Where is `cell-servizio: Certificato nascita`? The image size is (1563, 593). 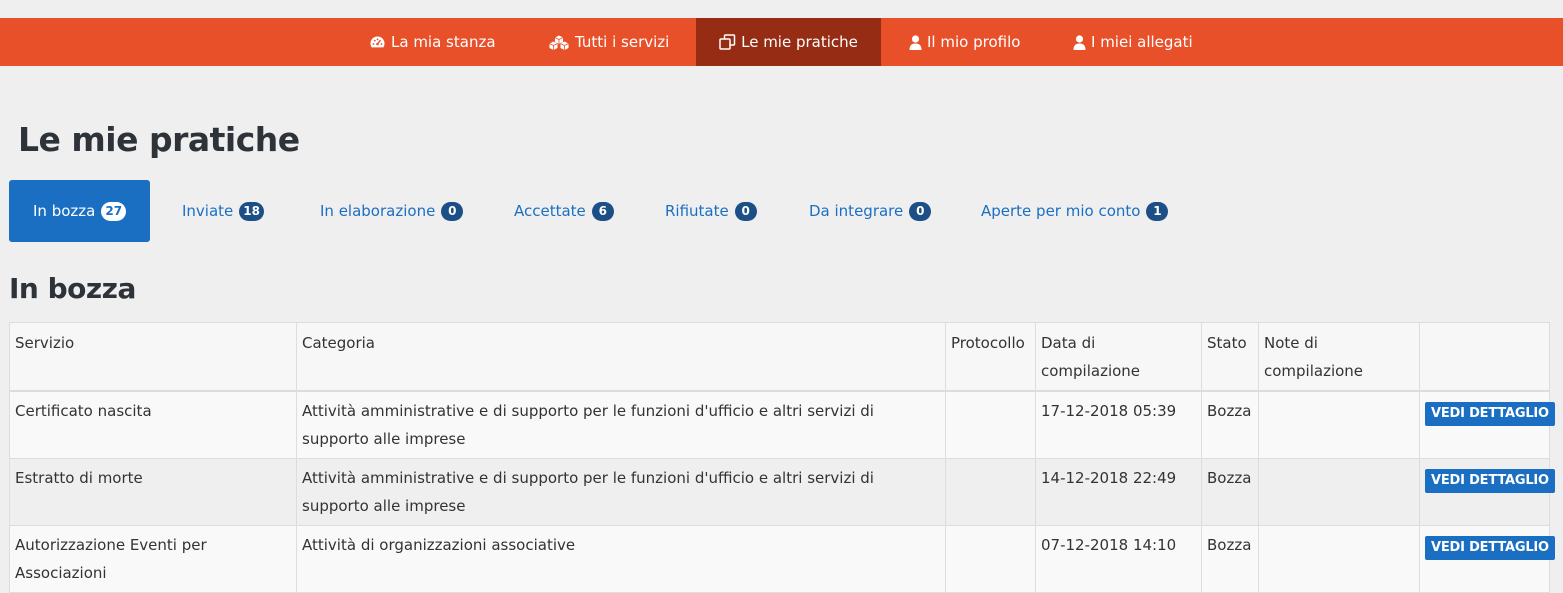
cell-servizio: Certificato nascita is located at coordinates (153, 424).